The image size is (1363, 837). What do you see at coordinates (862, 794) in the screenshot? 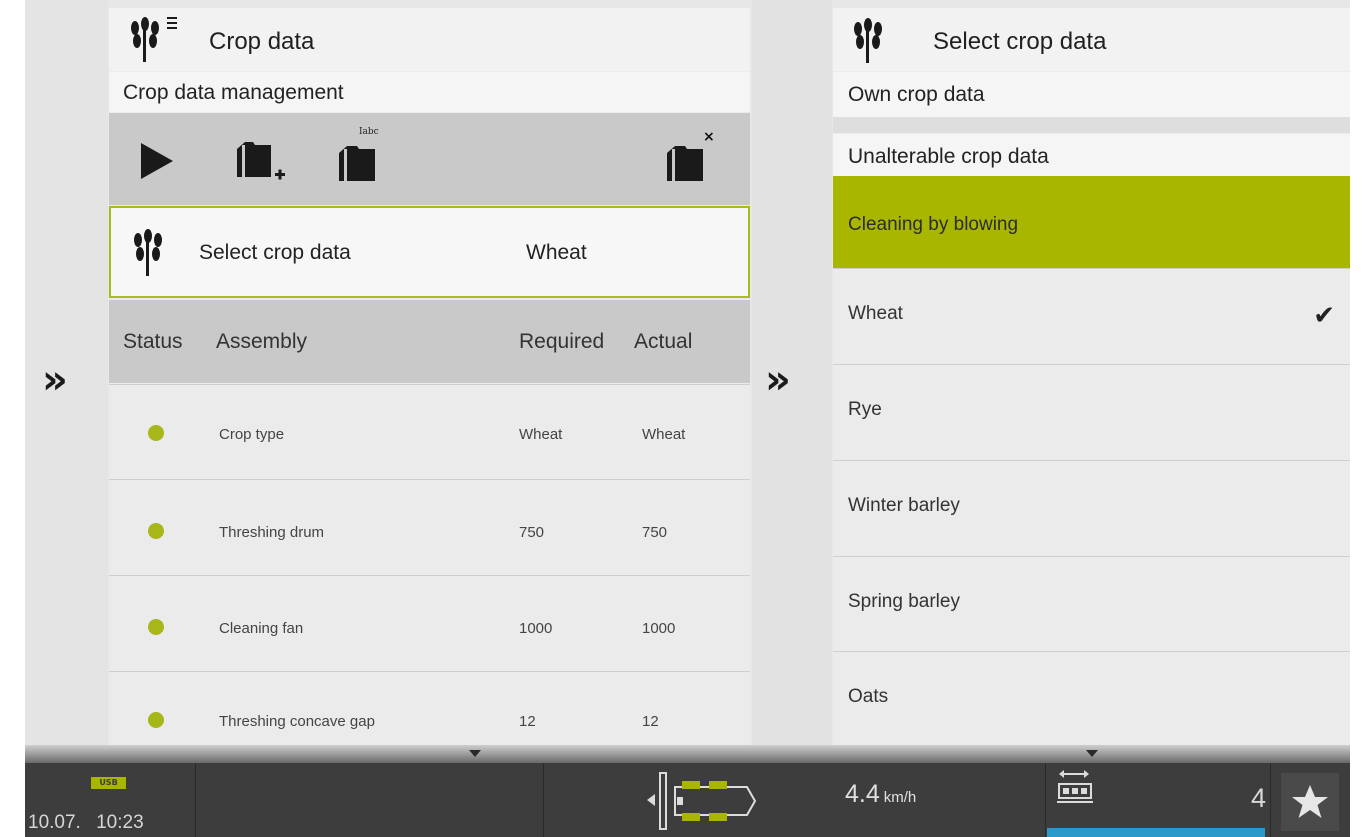
I see `speed-value: 4.4` at bounding box center [862, 794].